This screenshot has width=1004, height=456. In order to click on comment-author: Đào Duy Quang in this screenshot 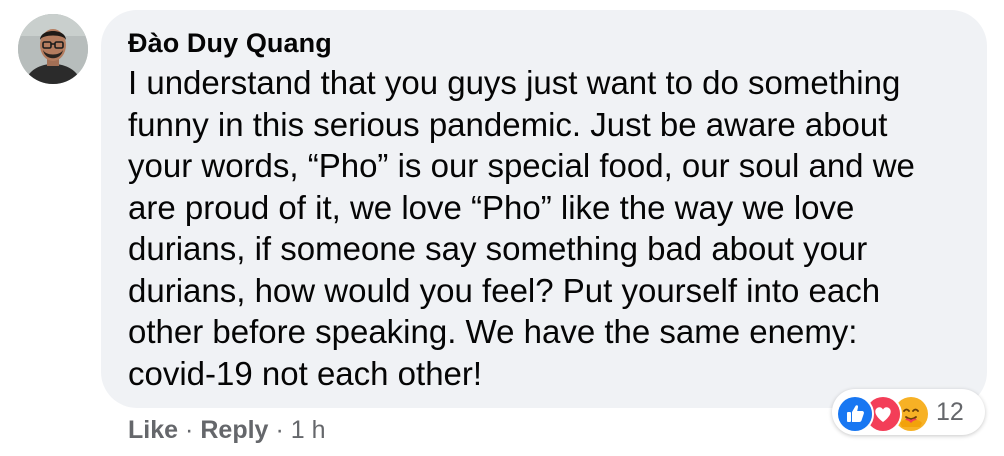, I will do `click(230, 43)`.